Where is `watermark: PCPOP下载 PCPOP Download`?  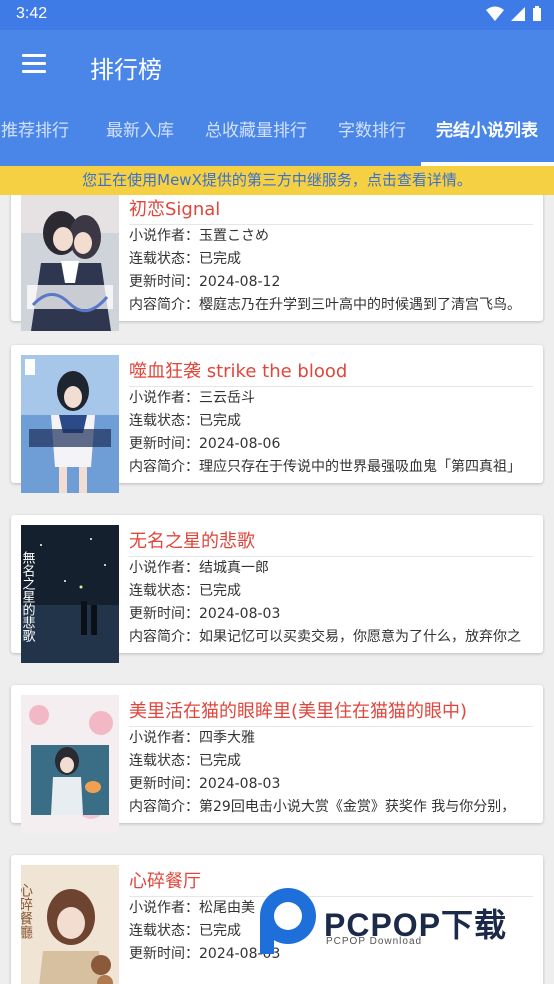 watermark: PCPOP下载 PCPOP Download is located at coordinates (404, 926).